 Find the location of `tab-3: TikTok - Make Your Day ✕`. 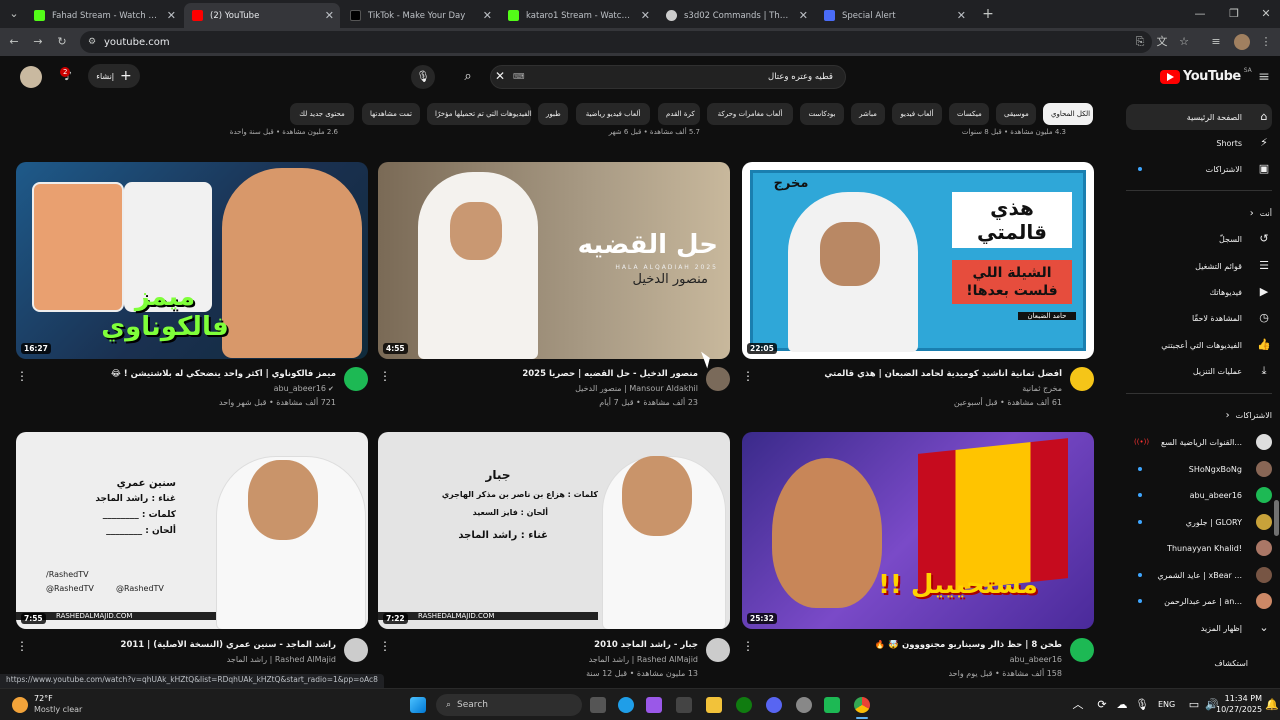

tab-3: TikTok - Make Your Day ✕ is located at coordinates (420, 15).